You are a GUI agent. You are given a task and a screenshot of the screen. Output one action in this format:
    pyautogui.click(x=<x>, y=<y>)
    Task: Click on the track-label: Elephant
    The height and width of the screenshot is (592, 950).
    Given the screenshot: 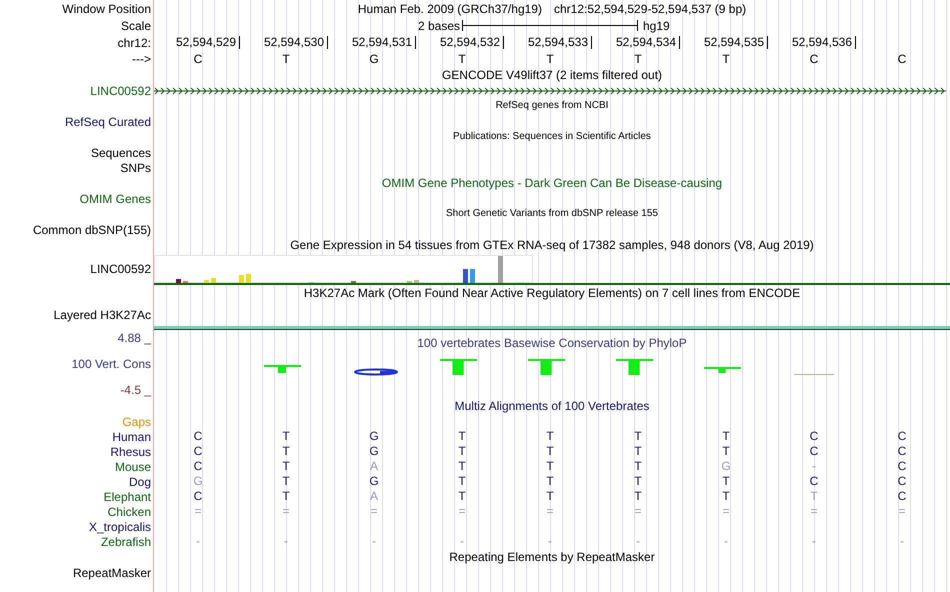 What is the action you would take?
    pyautogui.click(x=127, y=497)
    